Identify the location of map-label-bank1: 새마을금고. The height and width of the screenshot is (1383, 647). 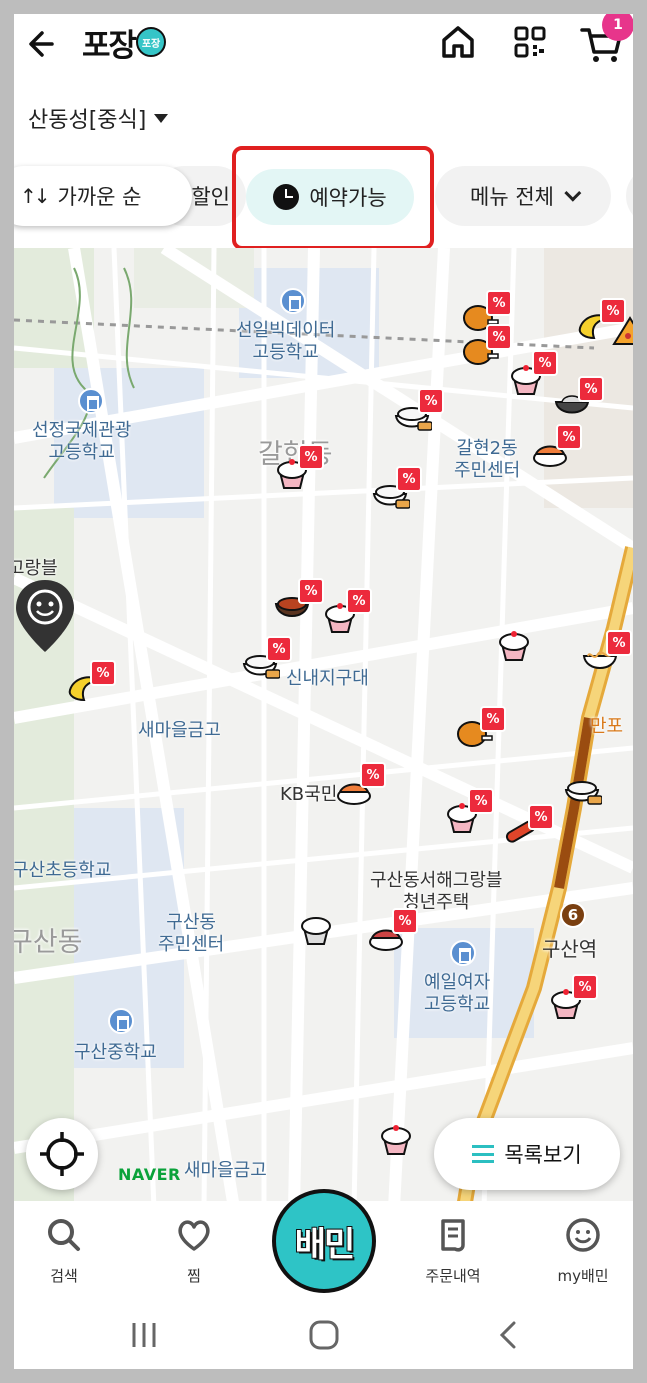
(179, 730).